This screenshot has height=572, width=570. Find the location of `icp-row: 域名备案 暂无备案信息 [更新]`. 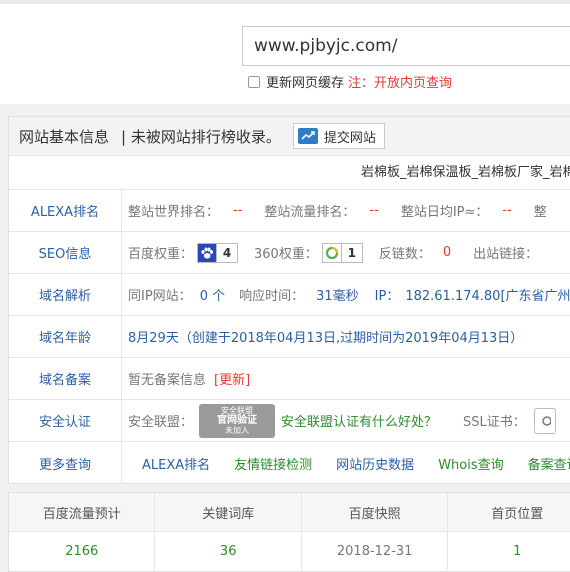

icp-row: 域名备案 暂无备案信息 [更新] is located at coordinates (289, 379).